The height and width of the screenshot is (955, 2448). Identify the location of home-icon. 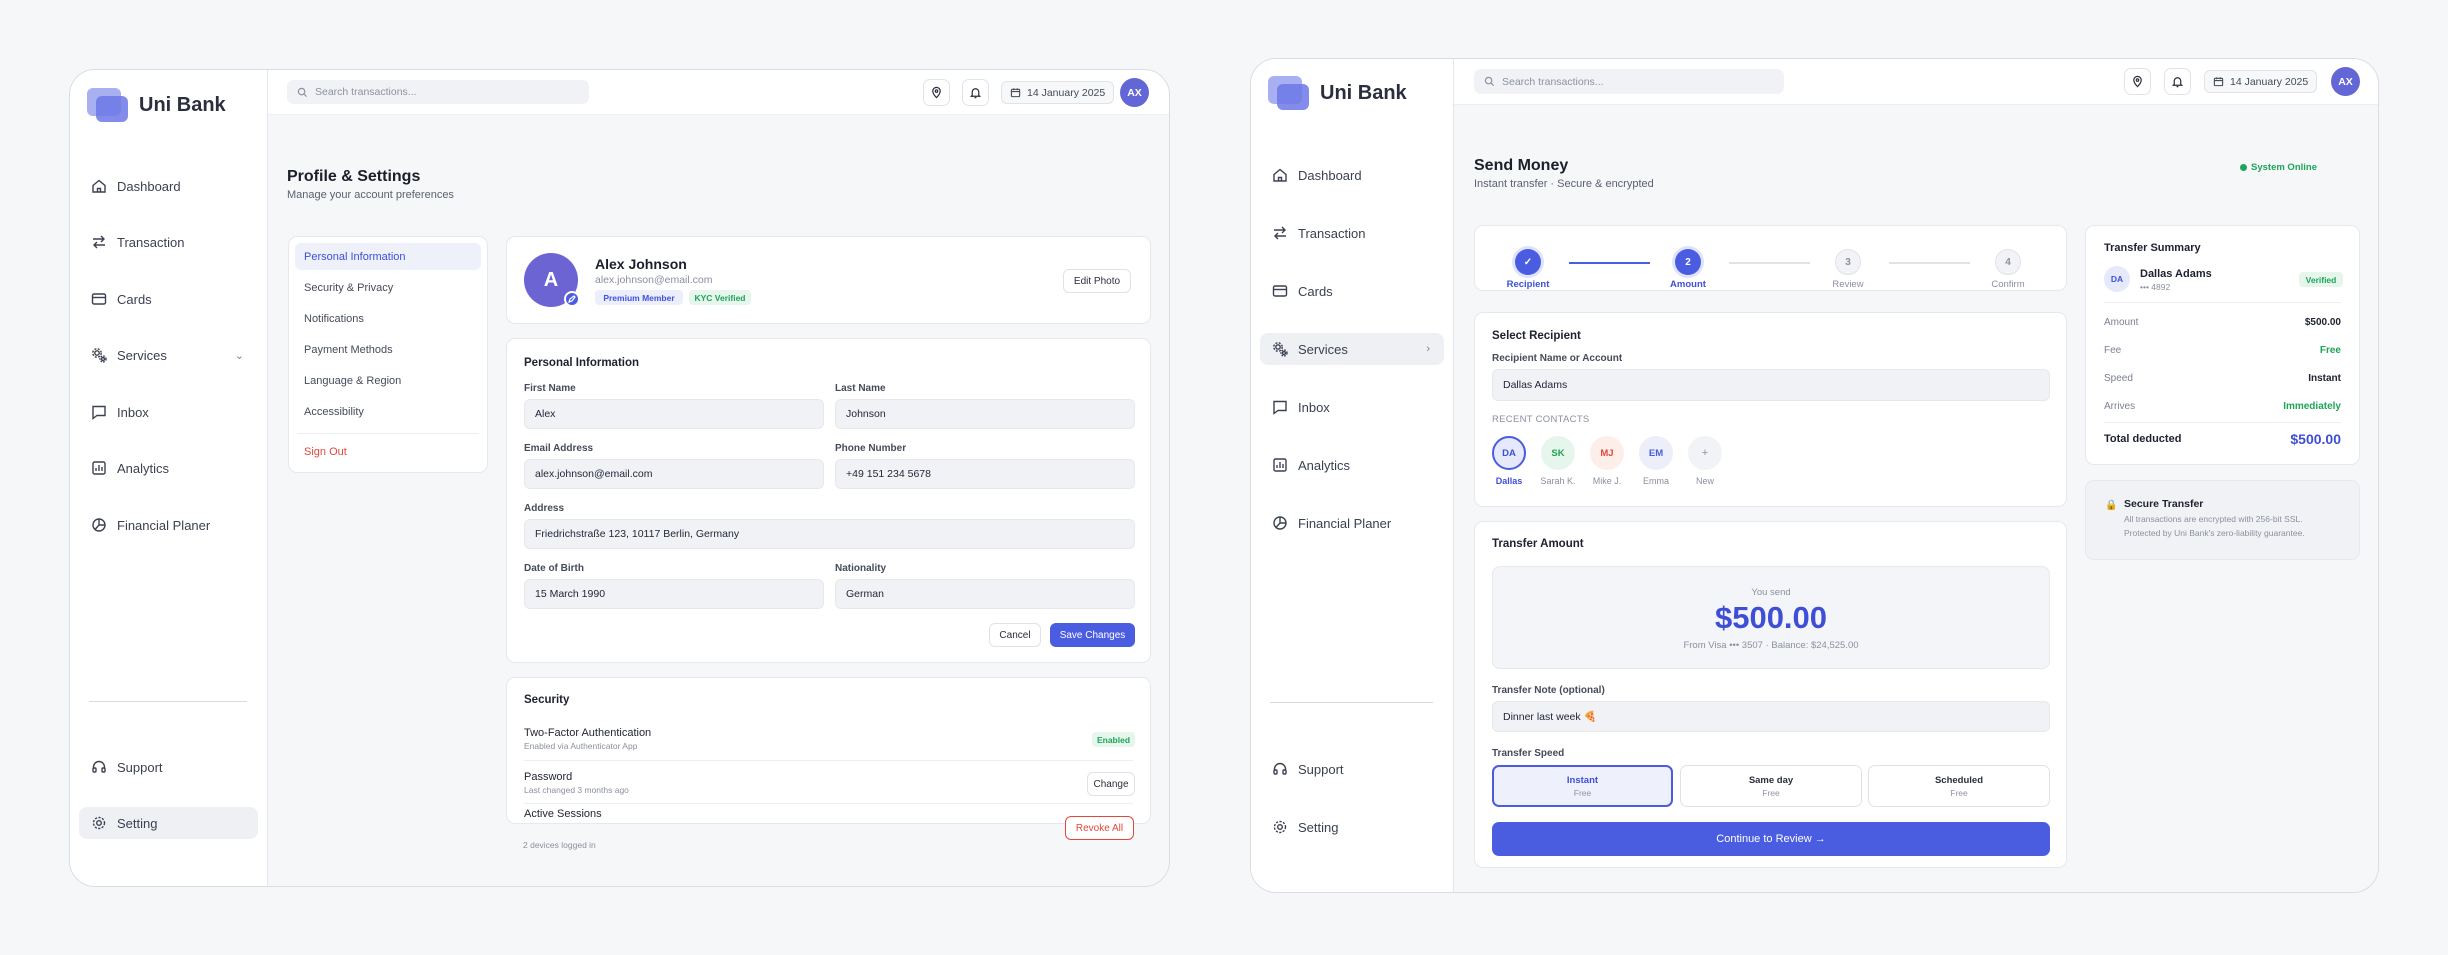
(99, 186).